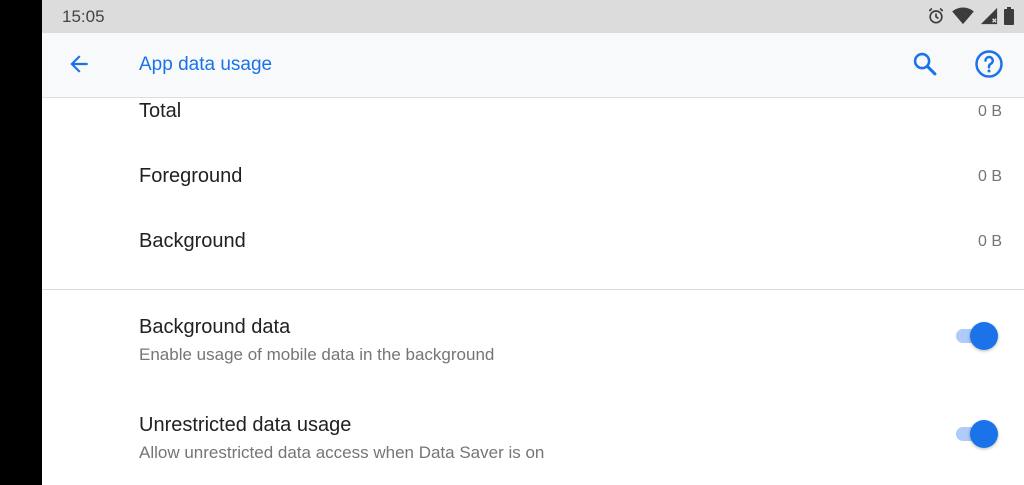 The height and width of the screenshot is (485, 1024). Describe the element at coordinates (936, 16) in the screenshot. I see `alarm-icon` at that location.